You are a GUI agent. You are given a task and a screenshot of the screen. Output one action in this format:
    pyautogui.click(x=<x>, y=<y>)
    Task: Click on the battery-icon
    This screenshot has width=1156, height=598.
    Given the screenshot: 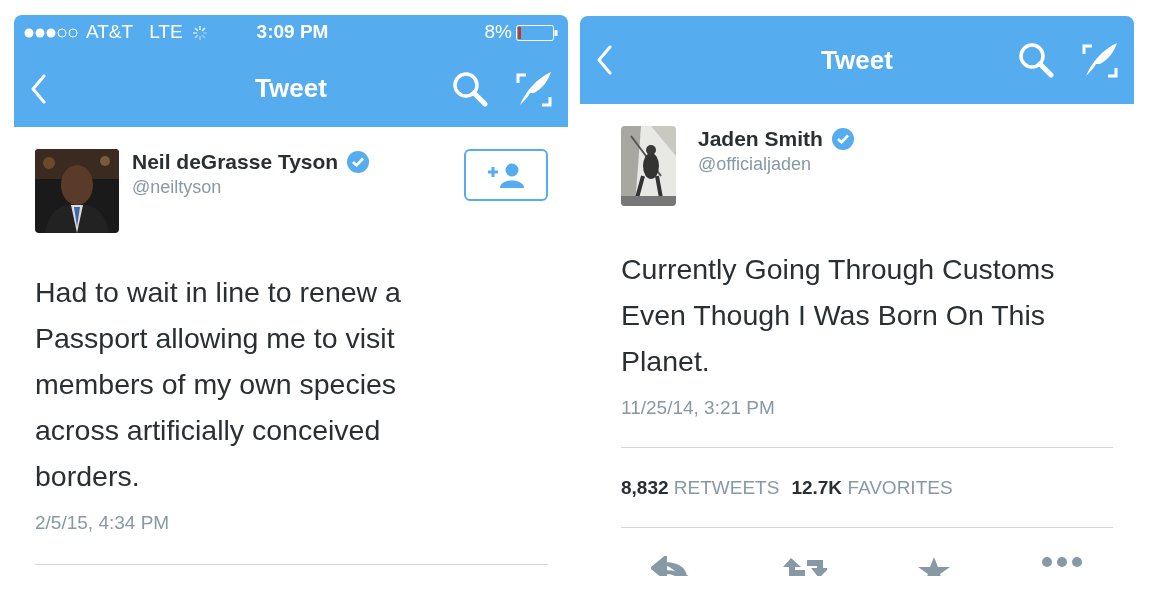 What is the action you would take?
    pyautogui.click(x=537, y=32)
    